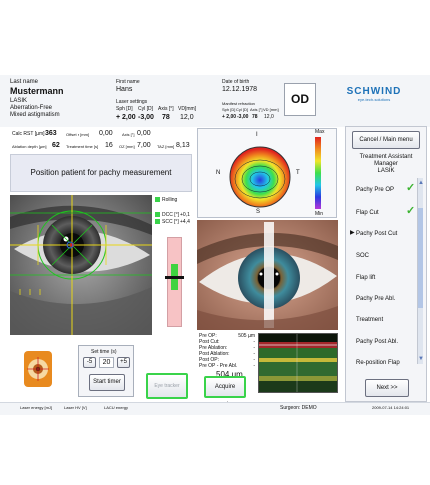  Describe the element at coordinates (386, 140) in the screenshot. I see `cancel-main-menu-button: Cancel / Main menu` at that location.